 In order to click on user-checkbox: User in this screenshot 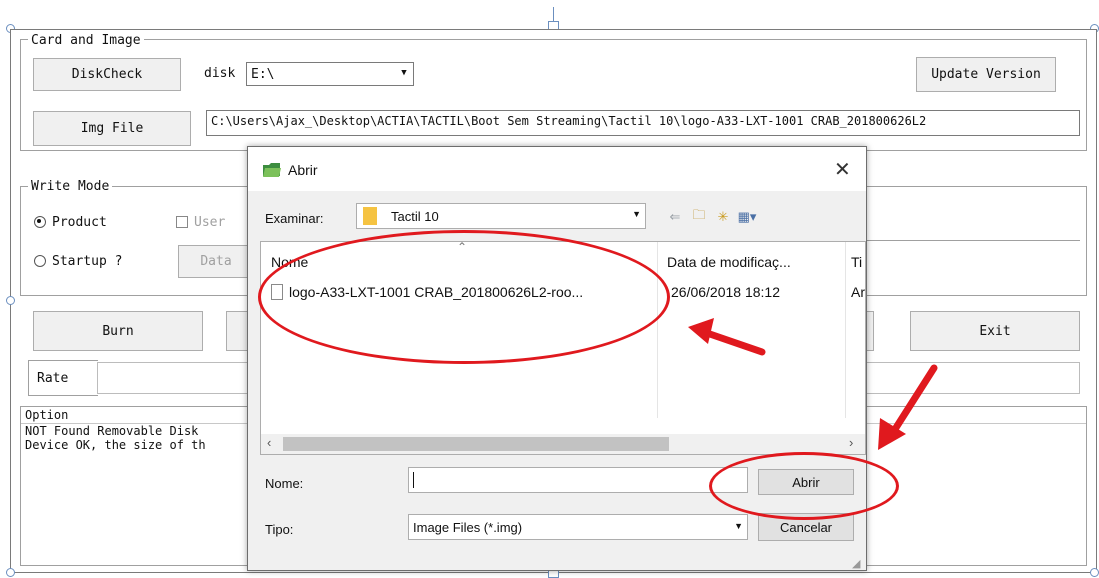, I will do `click(212, 222)`.